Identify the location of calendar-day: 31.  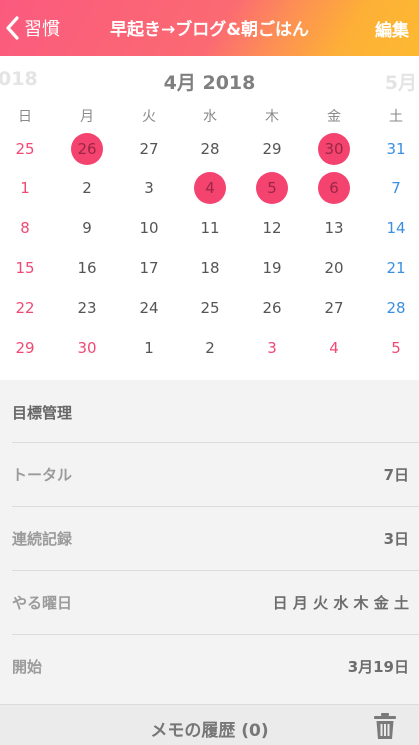
(396, 149).